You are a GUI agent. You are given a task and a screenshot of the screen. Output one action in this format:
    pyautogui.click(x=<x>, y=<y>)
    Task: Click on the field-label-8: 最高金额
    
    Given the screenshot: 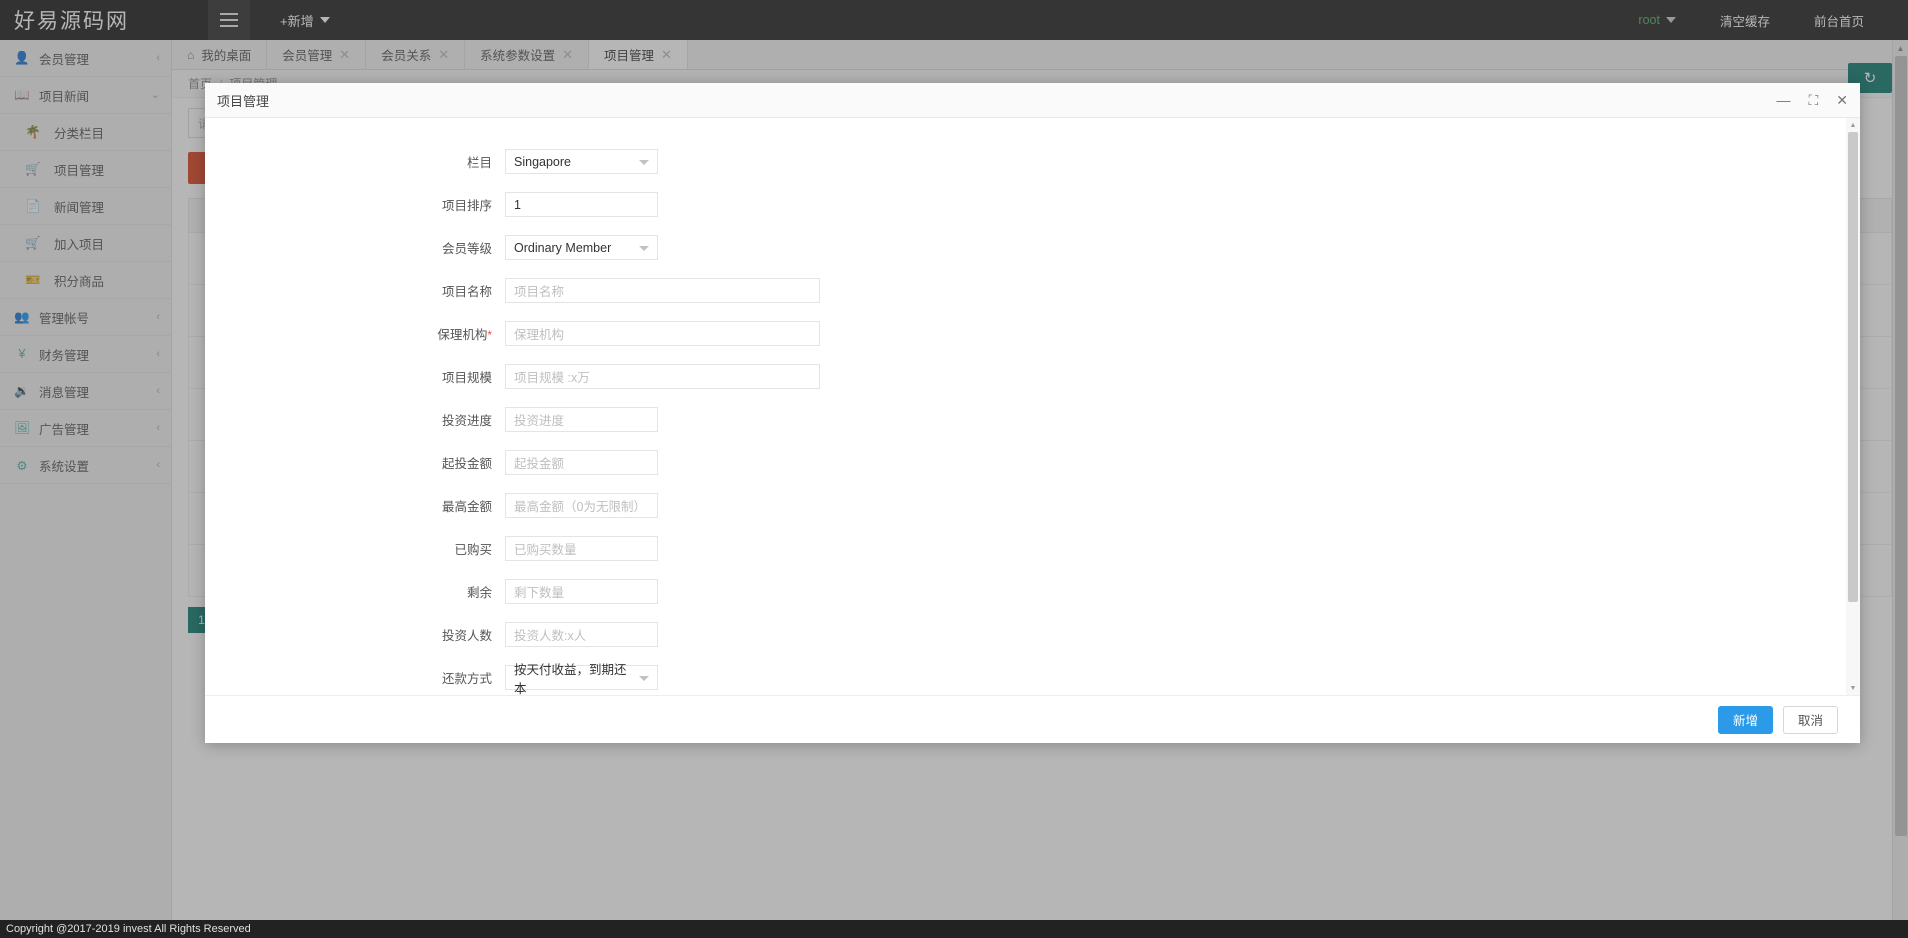 What is the action you would take?
    pyautogui.click(x=355, y=505)
    